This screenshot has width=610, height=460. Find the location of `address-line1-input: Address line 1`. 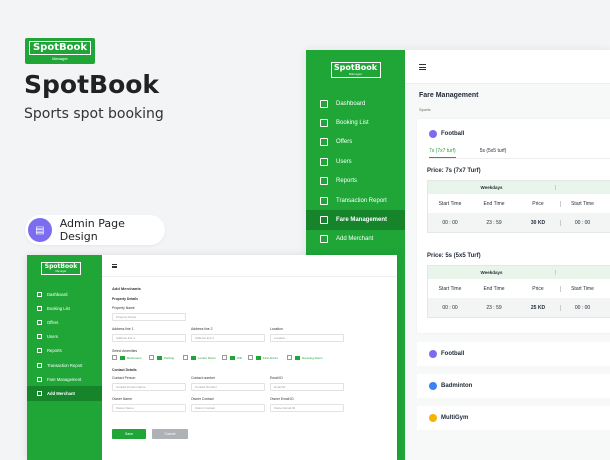

address-line1-input: Address line 1 is located at coordinates (149, 338).